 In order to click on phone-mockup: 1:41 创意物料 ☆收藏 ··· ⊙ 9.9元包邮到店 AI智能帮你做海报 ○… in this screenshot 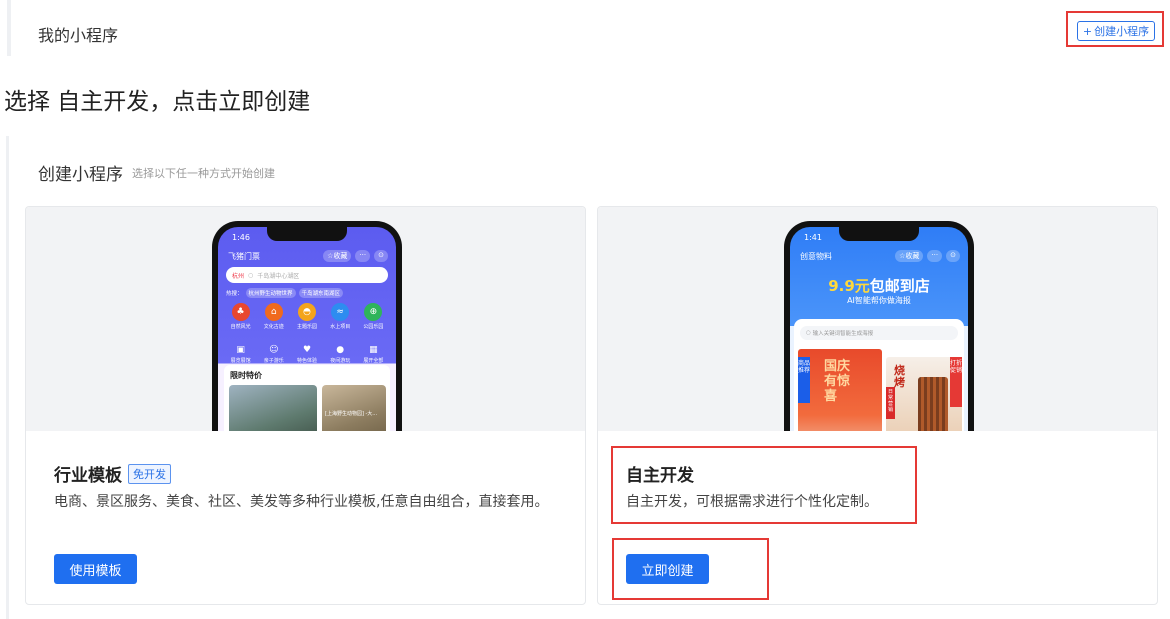, I will do `click(879, 326)`.